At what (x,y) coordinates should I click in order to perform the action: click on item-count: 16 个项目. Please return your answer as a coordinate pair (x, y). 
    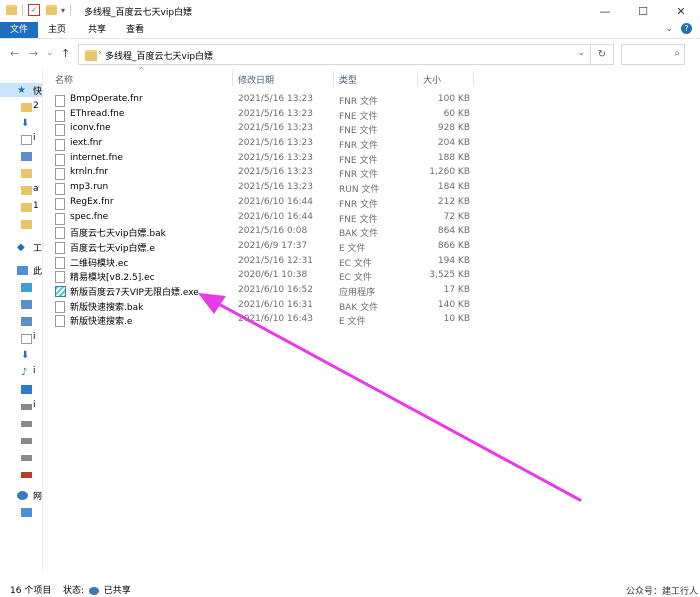
    Looking at the image, I should click on (31, 591).